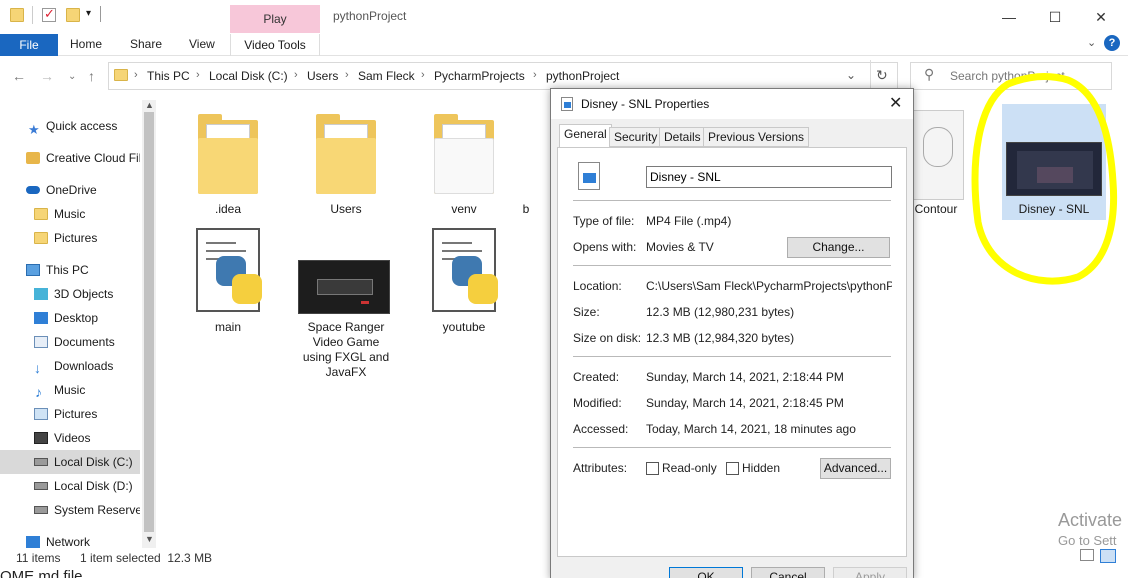 The height and width of the screenshot is (578, 1128). Describe the element at coordinates (929, 74) in the screenshot. I see `search-icon: ⚲` at that location.